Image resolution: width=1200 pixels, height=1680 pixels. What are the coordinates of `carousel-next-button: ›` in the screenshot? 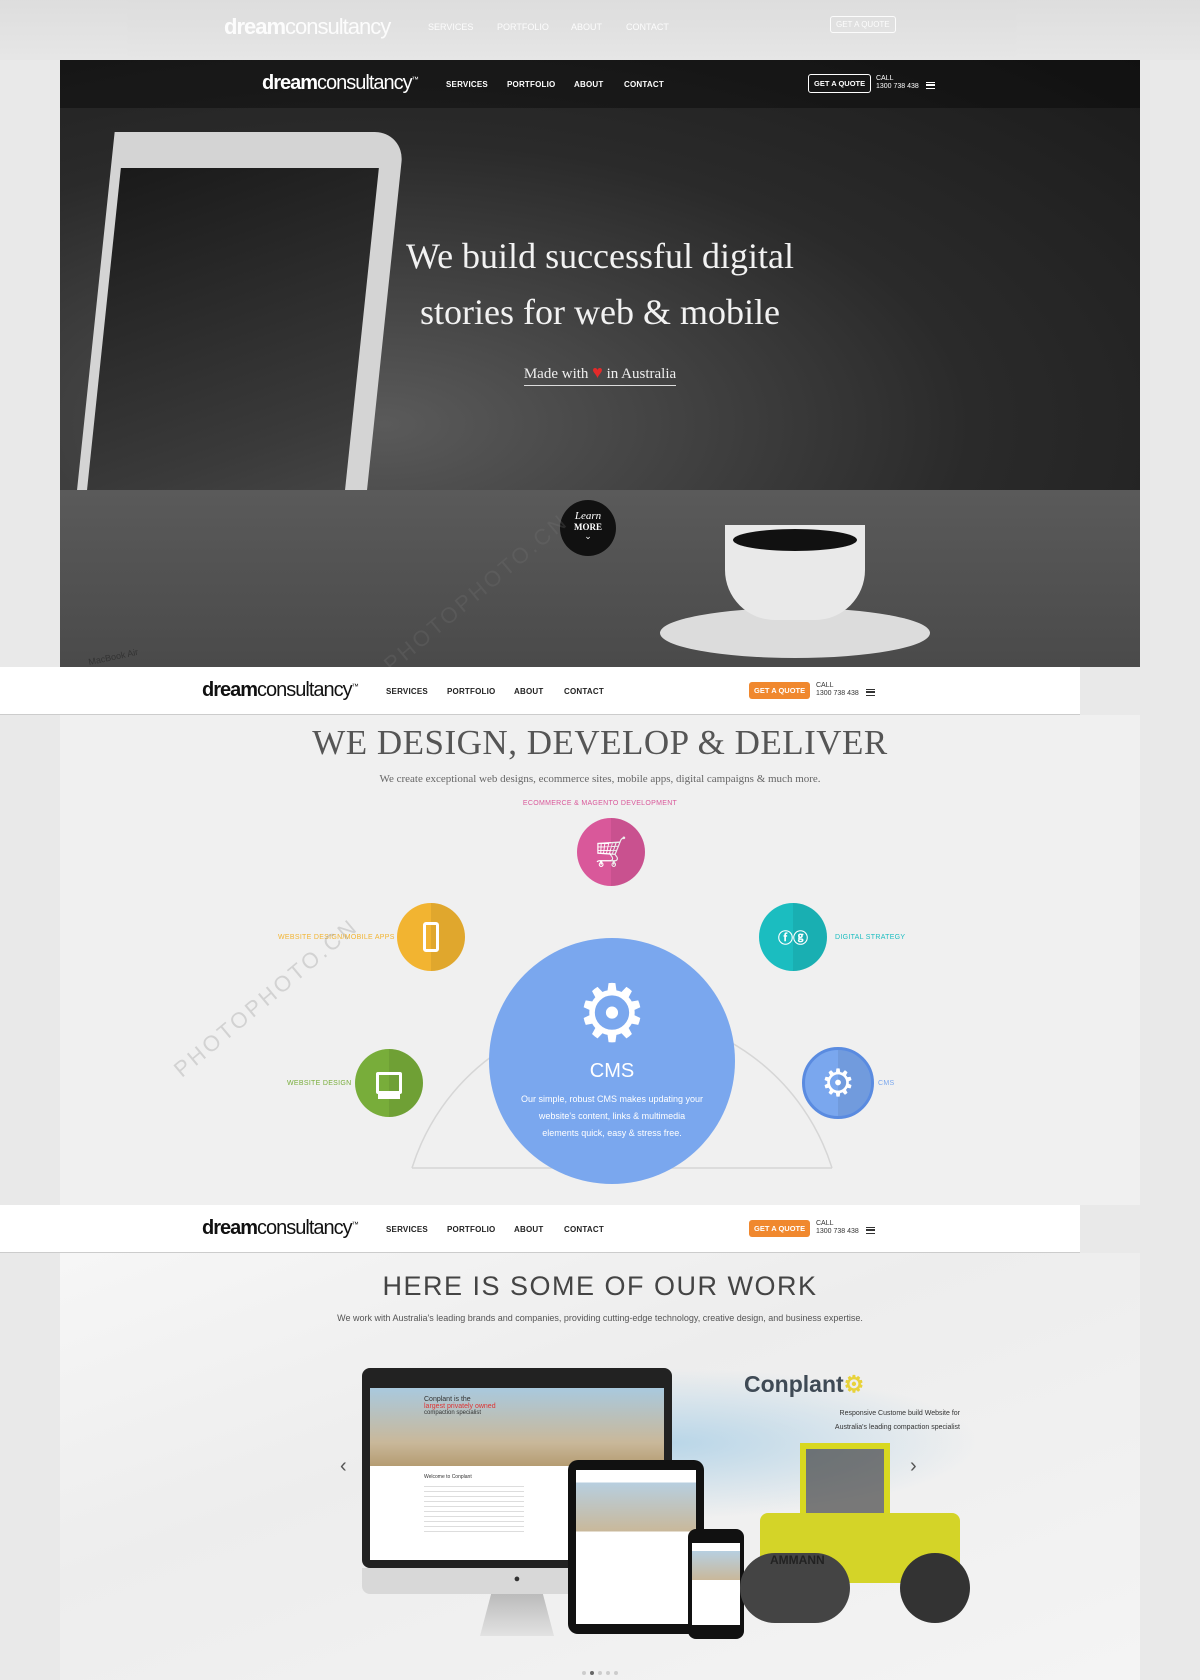 It's located at (913, 1466).